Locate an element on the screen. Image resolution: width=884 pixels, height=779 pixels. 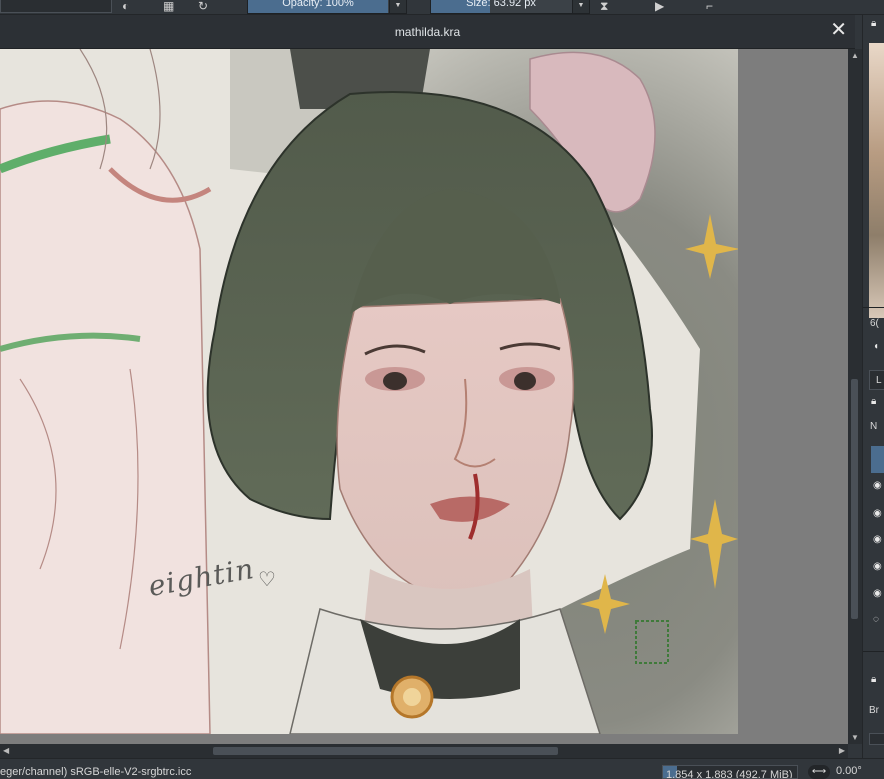
wrap-around-icon: ⌐ is located at coordinates (709, 6).